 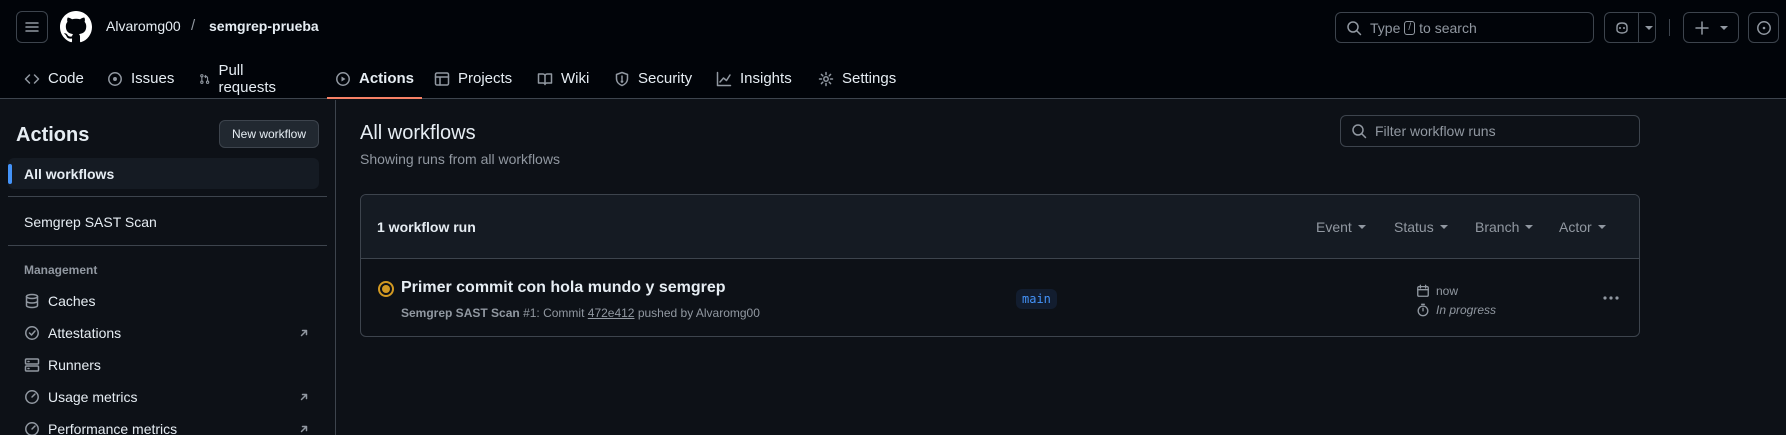 I want to click on run-title-link: Primer commit con hola mundo y semgrep, so click(x=563, y=288).